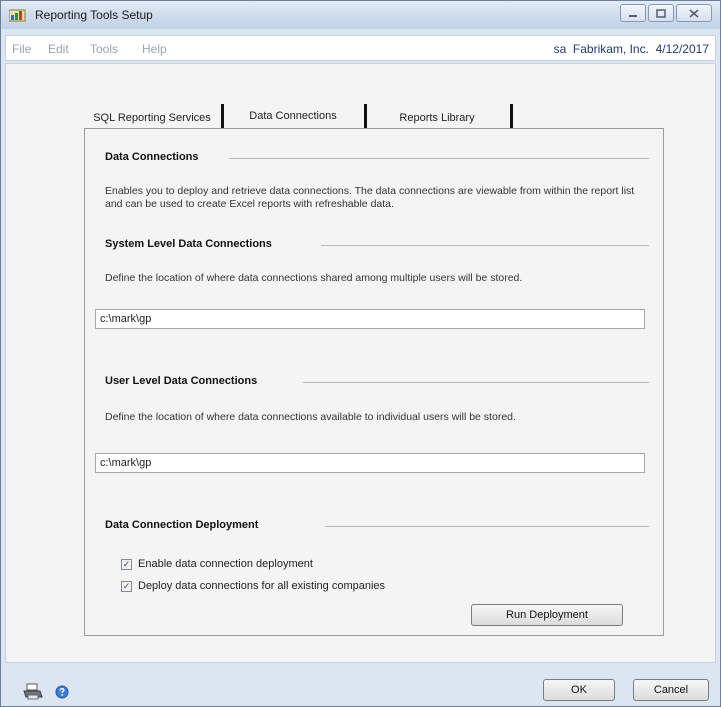  What do you see at coordinates (633, 16) in the screenshot?
I see `minimize-icon` at bounding box center [633, 16].